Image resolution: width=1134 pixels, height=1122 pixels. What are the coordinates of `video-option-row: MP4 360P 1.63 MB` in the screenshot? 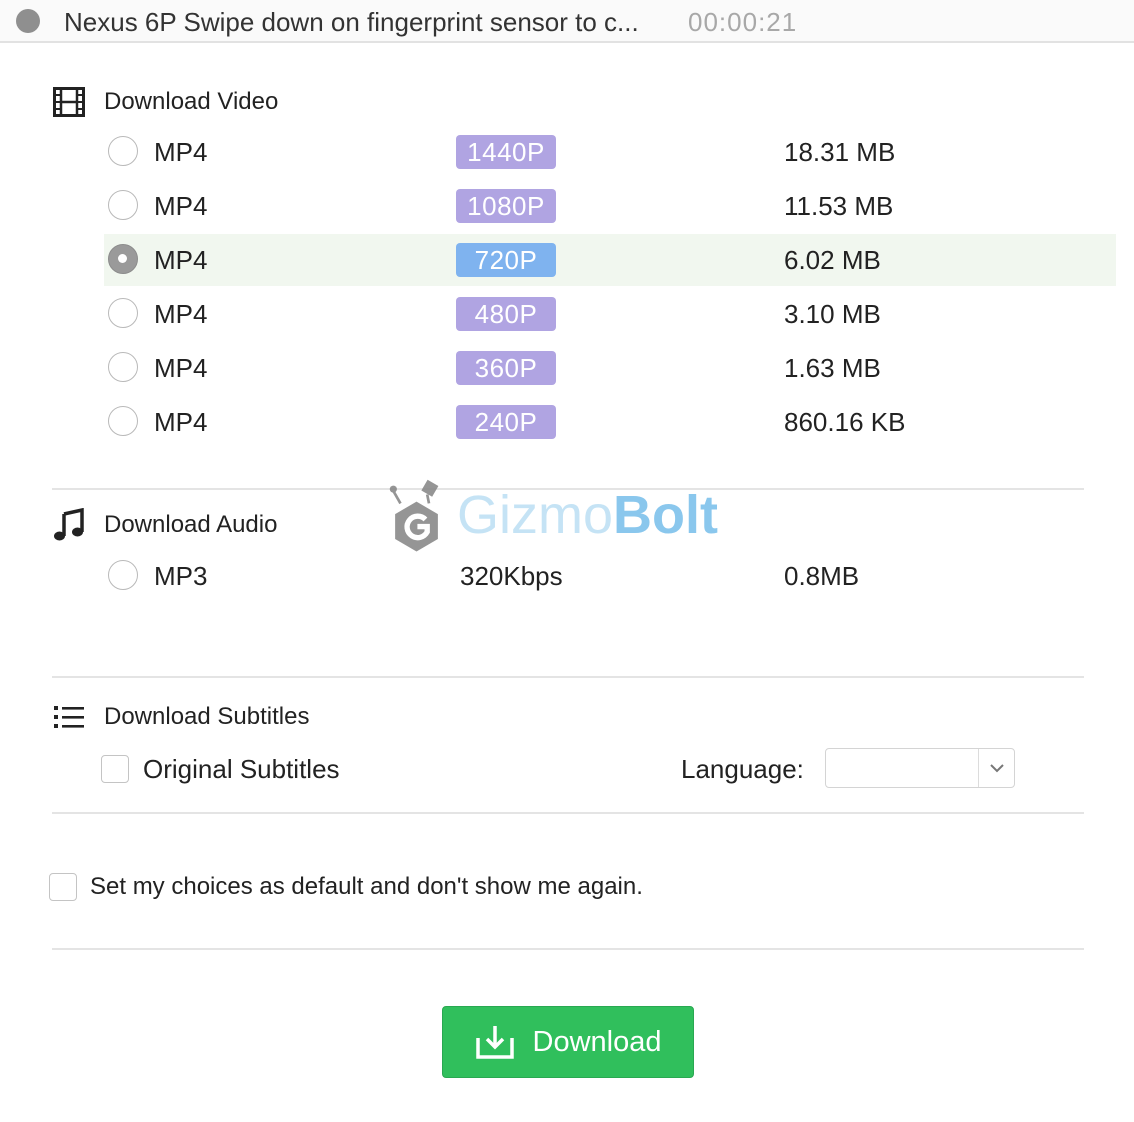 It's located at (610, 368).